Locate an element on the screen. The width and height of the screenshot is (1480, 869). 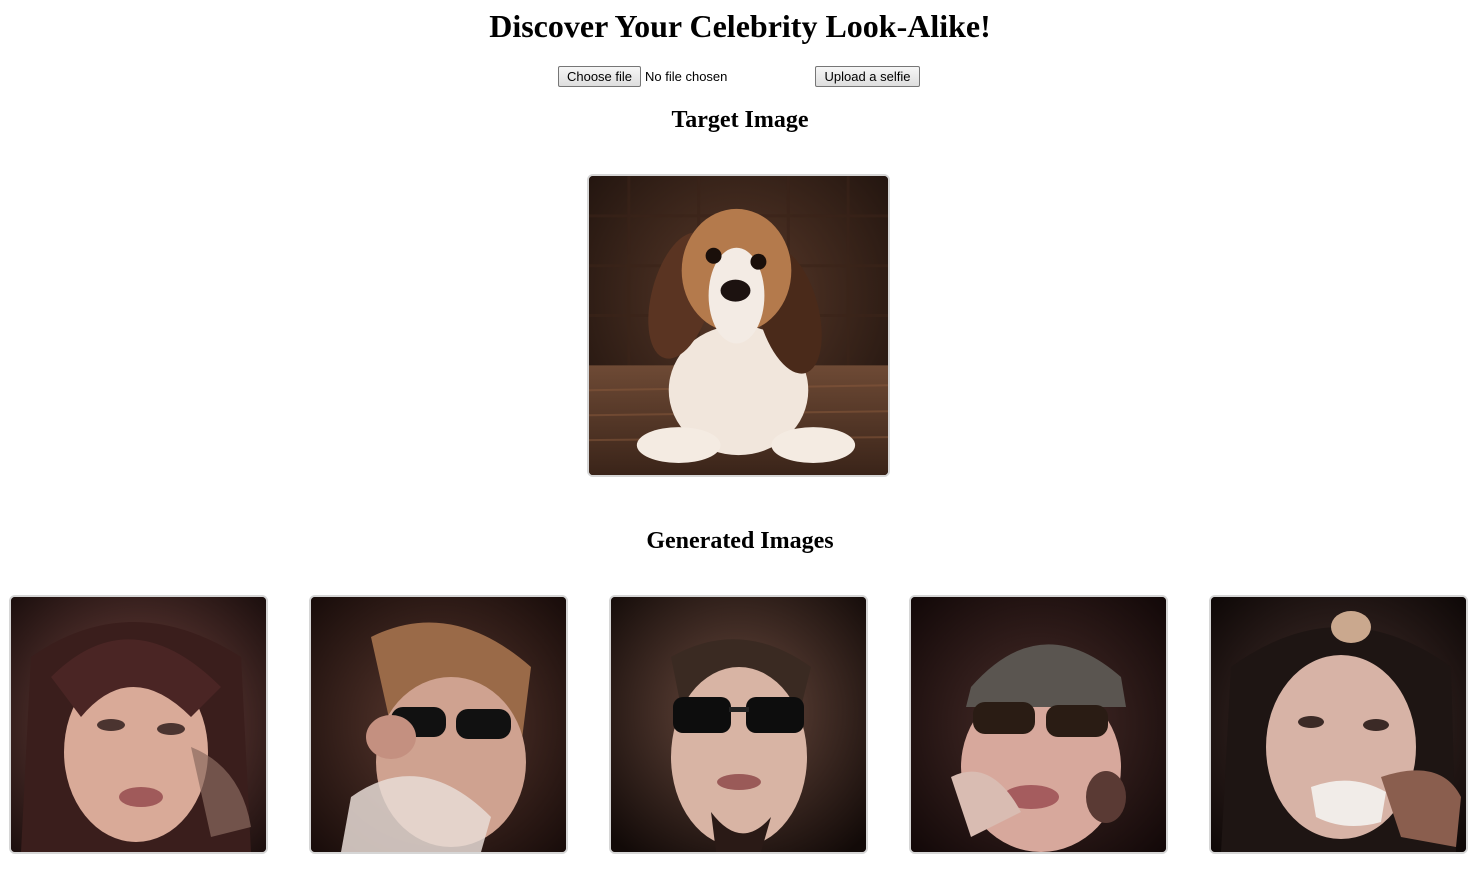
beagle-puppy-image is located at coordinates (738, 325).